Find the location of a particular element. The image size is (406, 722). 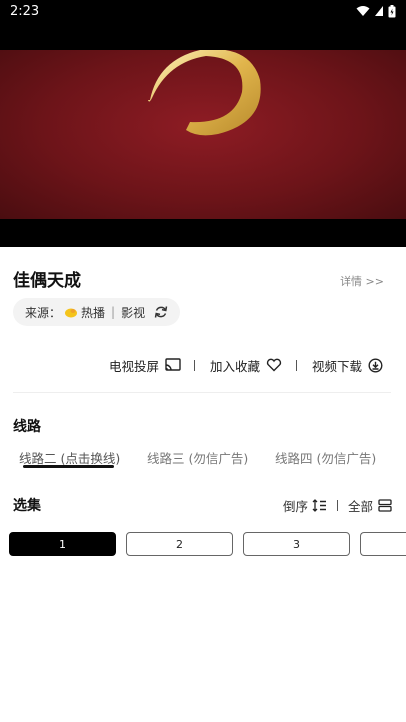

list-layout-icon is located at coordinates (385, 505).